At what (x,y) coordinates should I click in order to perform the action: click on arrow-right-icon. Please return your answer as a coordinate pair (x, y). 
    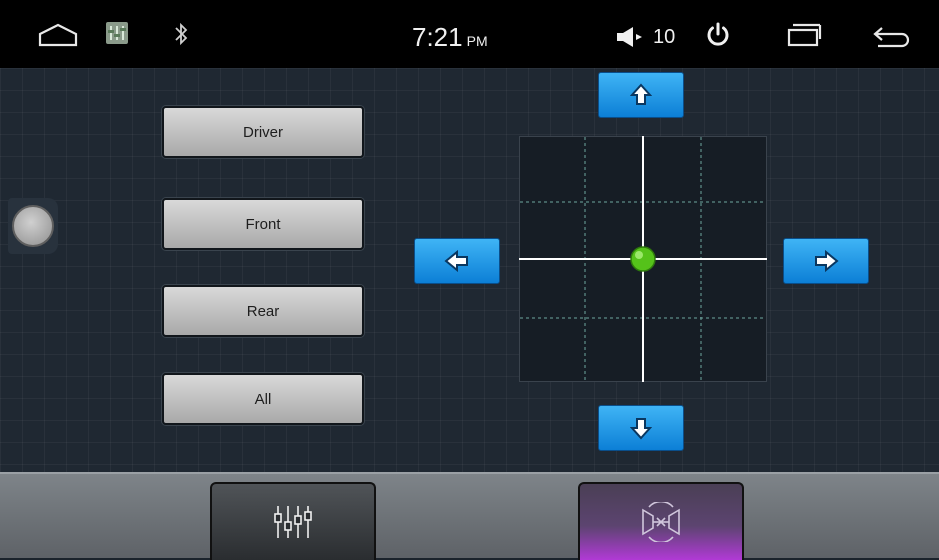
    Looking at the image, I should click on (827, 261).